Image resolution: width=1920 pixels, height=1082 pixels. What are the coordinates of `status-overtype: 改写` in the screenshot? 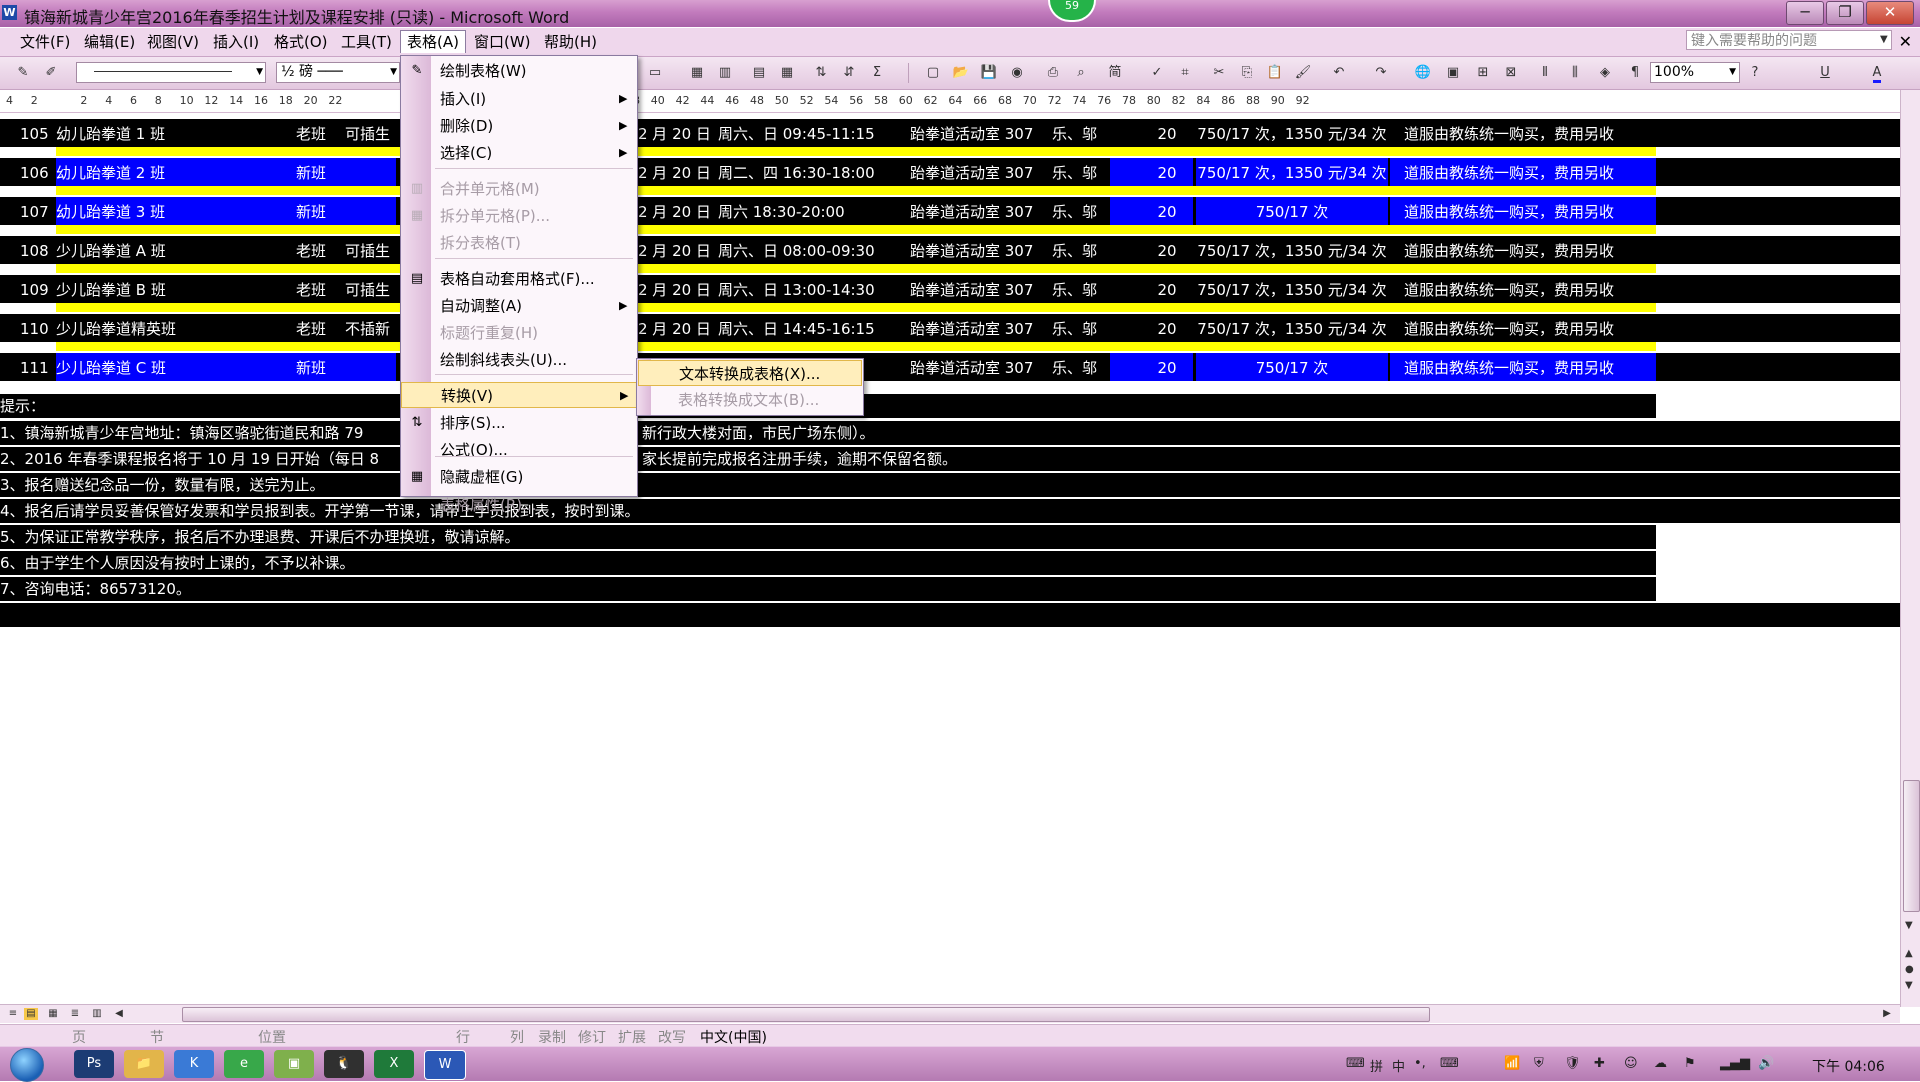 It's located at (672, 1037).